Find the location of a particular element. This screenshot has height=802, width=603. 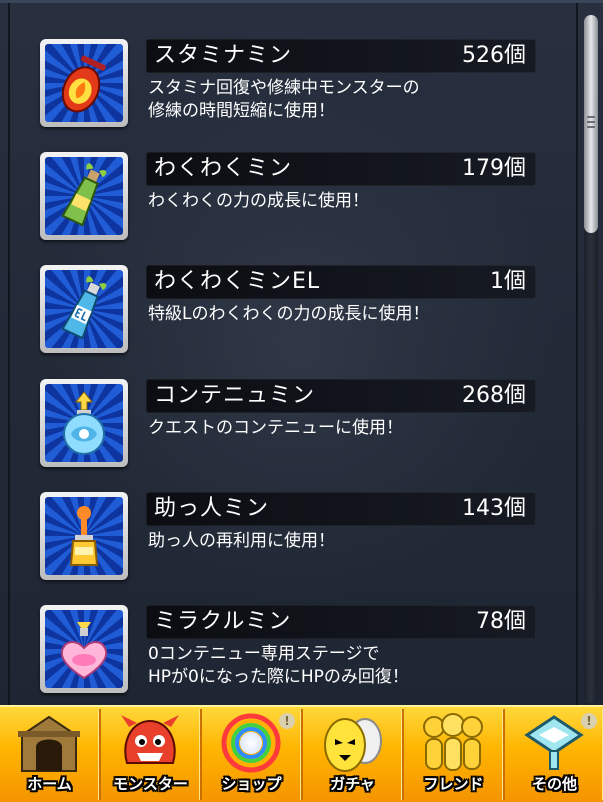

item-name: わくわくミンEL is located at coordinates (237, 281).